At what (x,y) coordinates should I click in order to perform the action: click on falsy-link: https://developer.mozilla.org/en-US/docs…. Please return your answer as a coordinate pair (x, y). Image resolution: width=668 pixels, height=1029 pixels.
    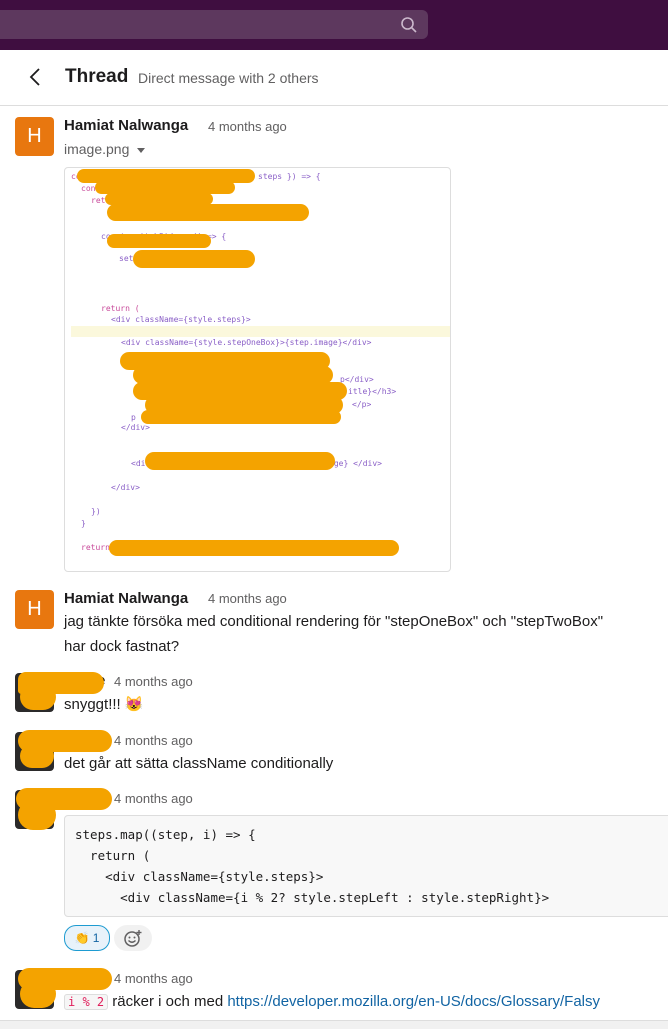
    Looking at the image, I should click on (413, 1001).